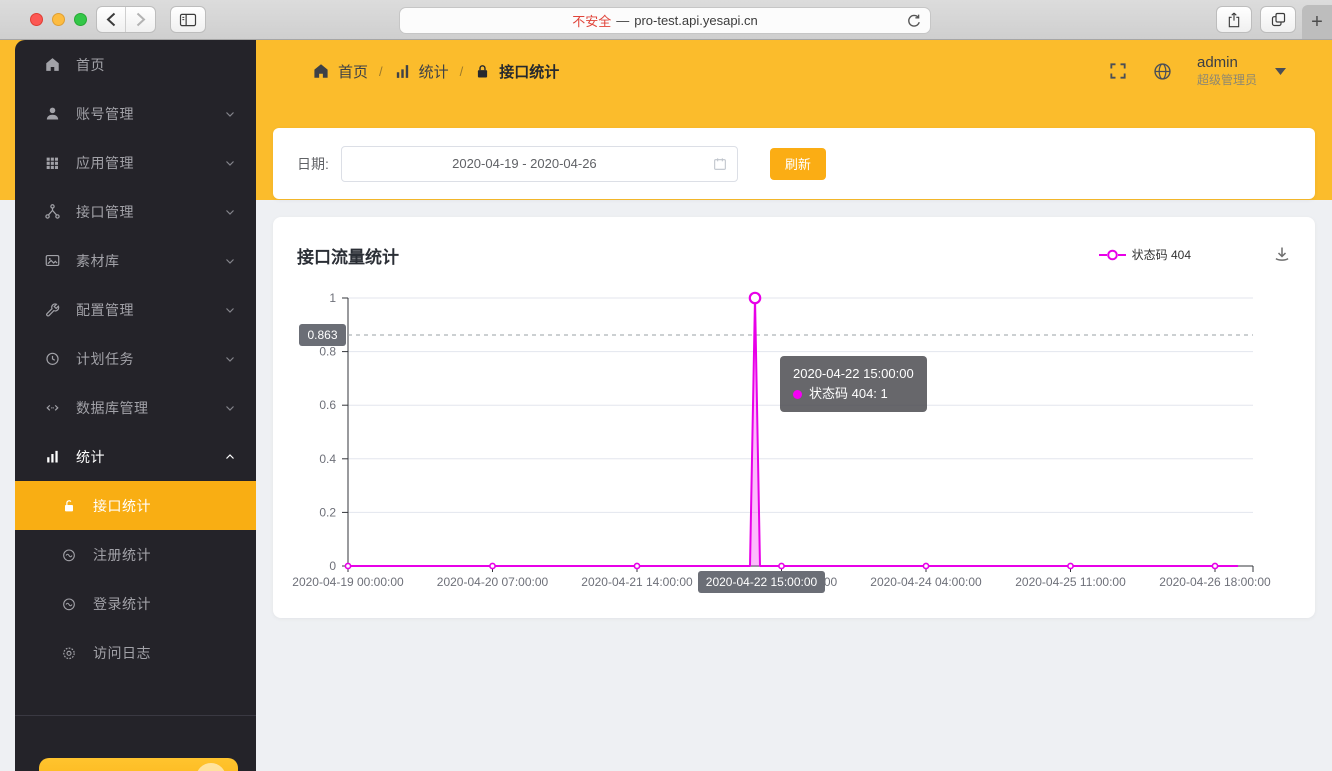 This screenshot has height=771, width=1332. I want to click on lock-icon, so click(483, 71).